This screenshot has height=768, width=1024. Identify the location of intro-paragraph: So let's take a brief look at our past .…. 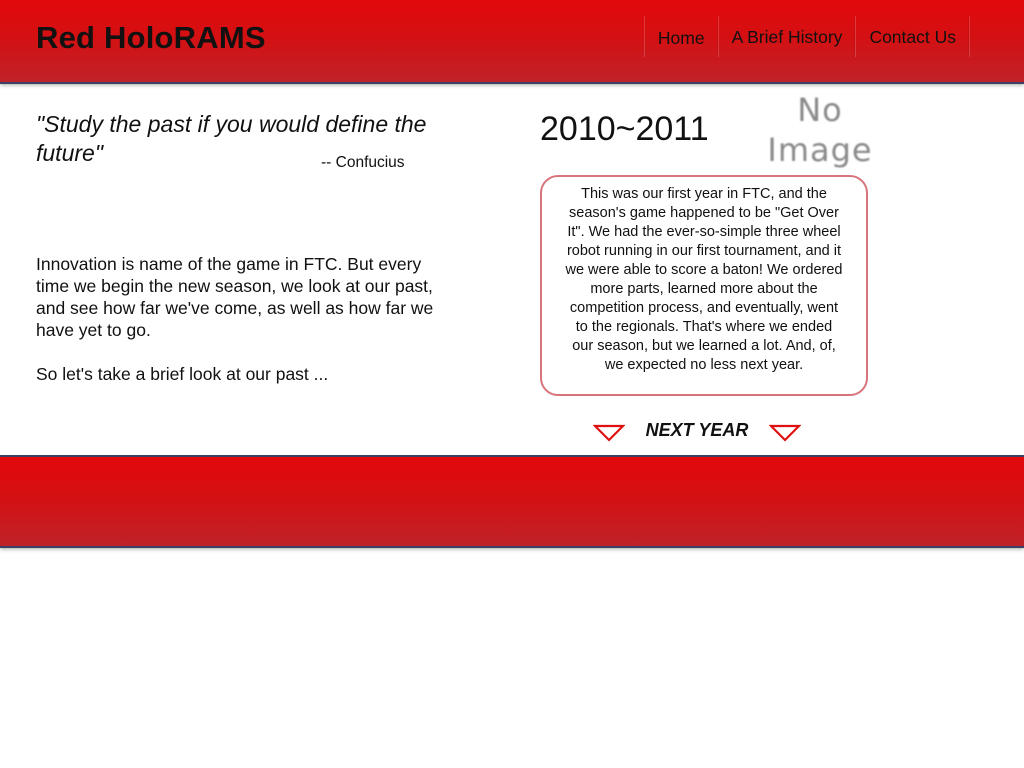
(182, 374).